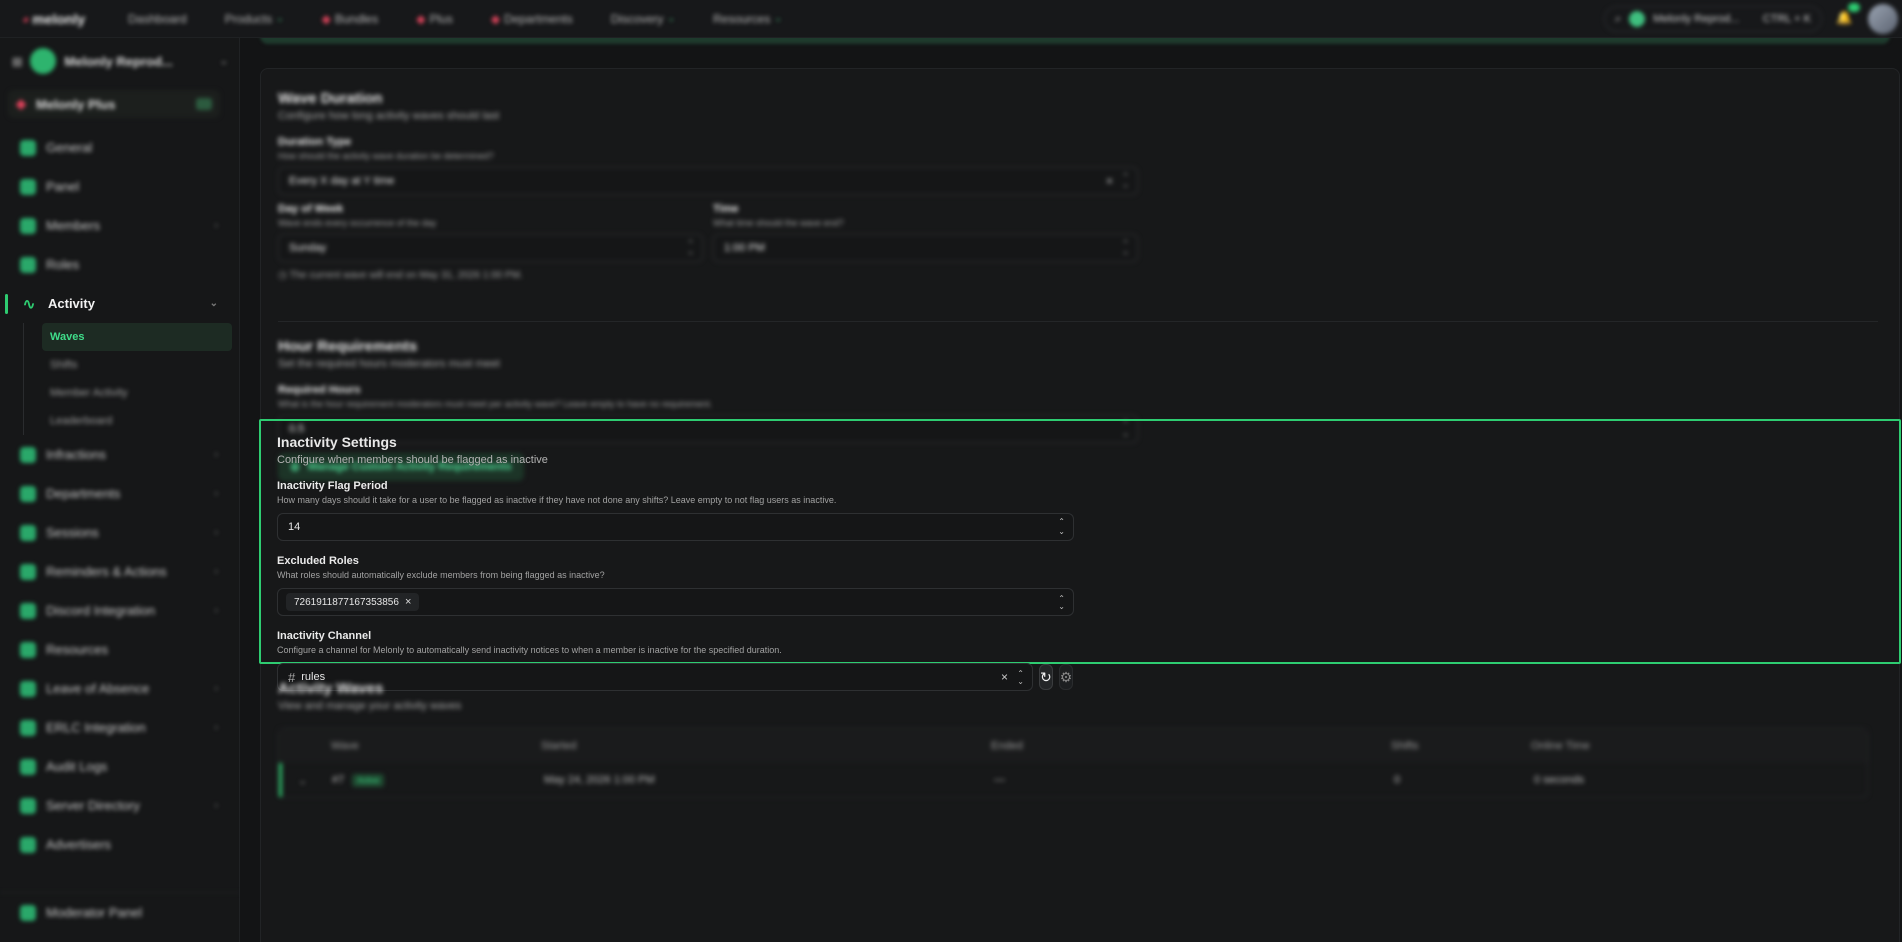 The height and width of the screenshot is (942, 1902). What do you see at coordinates (28, 610) in the screenshot?
I see `discord-icon` at bounding box center [28, 610].